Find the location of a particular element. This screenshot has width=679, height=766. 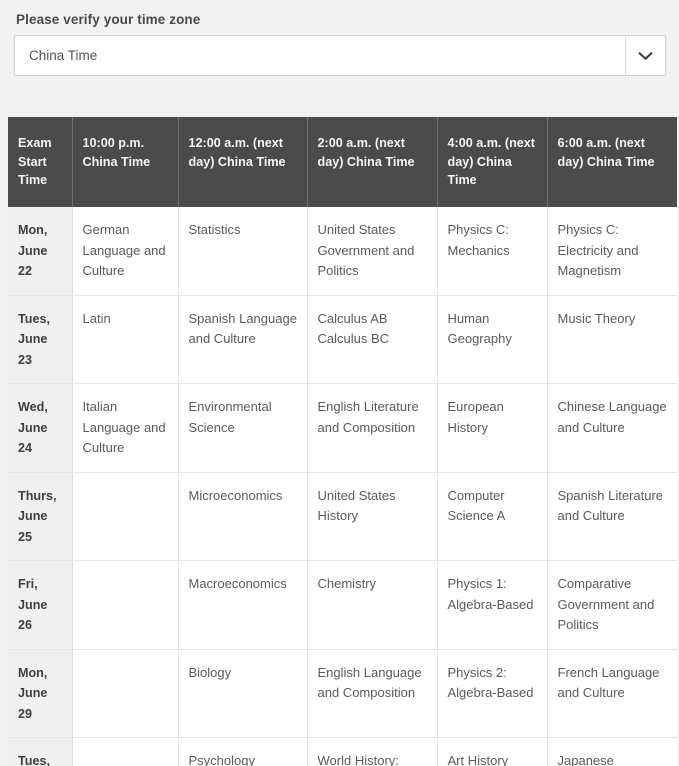

exam-cell: Spanish Literature and Culture is located at coordinates (612, 516).